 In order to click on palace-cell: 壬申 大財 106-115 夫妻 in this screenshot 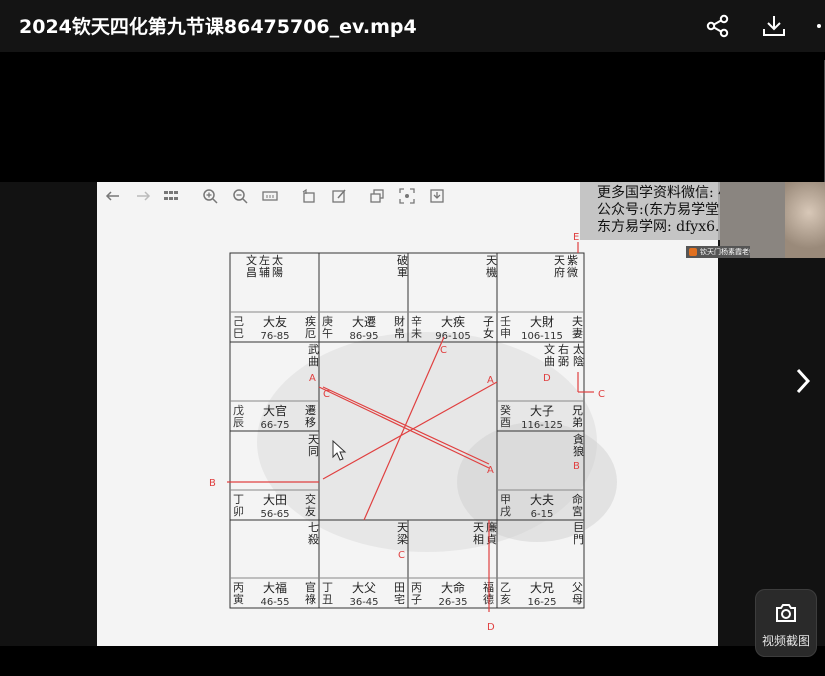, I will do `click(541, 328)`.